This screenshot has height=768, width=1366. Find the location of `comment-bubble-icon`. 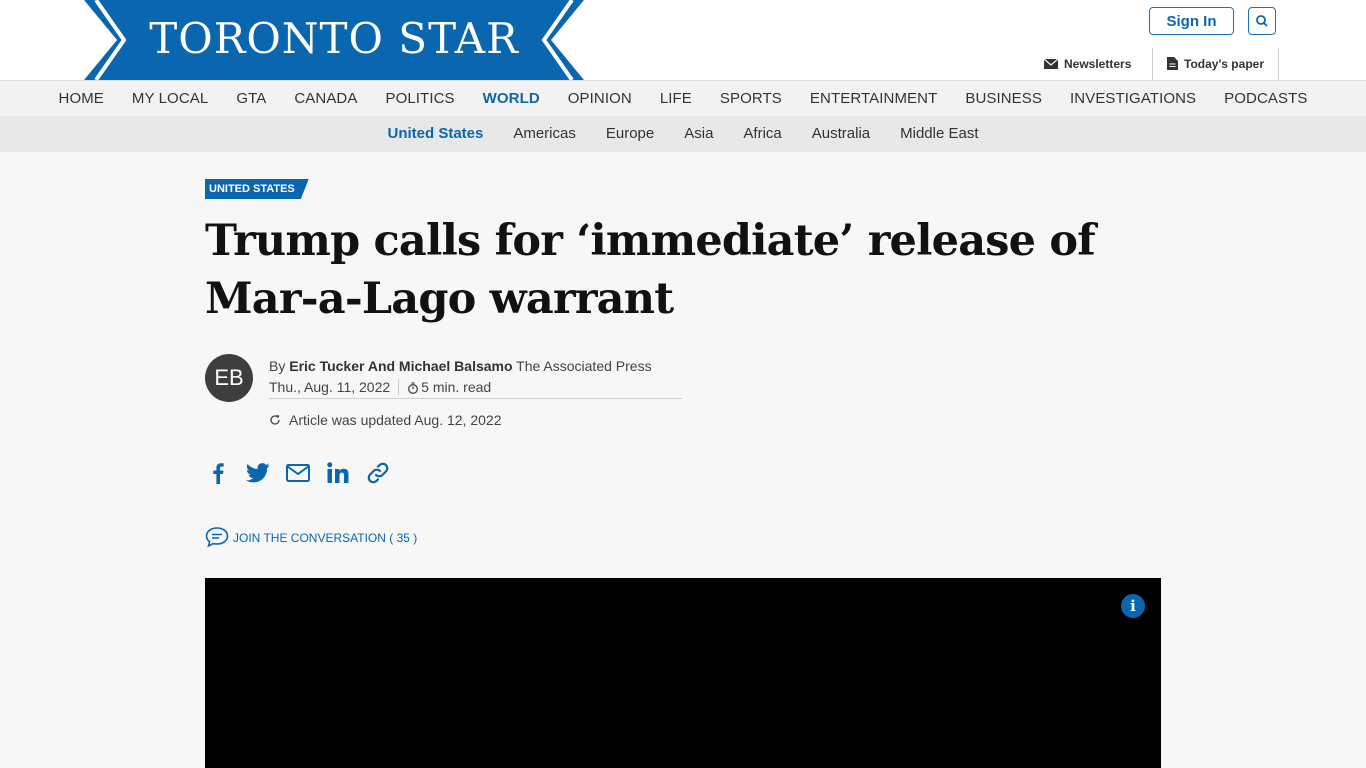

comment-bubble-icon is located at coordinates (217, 537).